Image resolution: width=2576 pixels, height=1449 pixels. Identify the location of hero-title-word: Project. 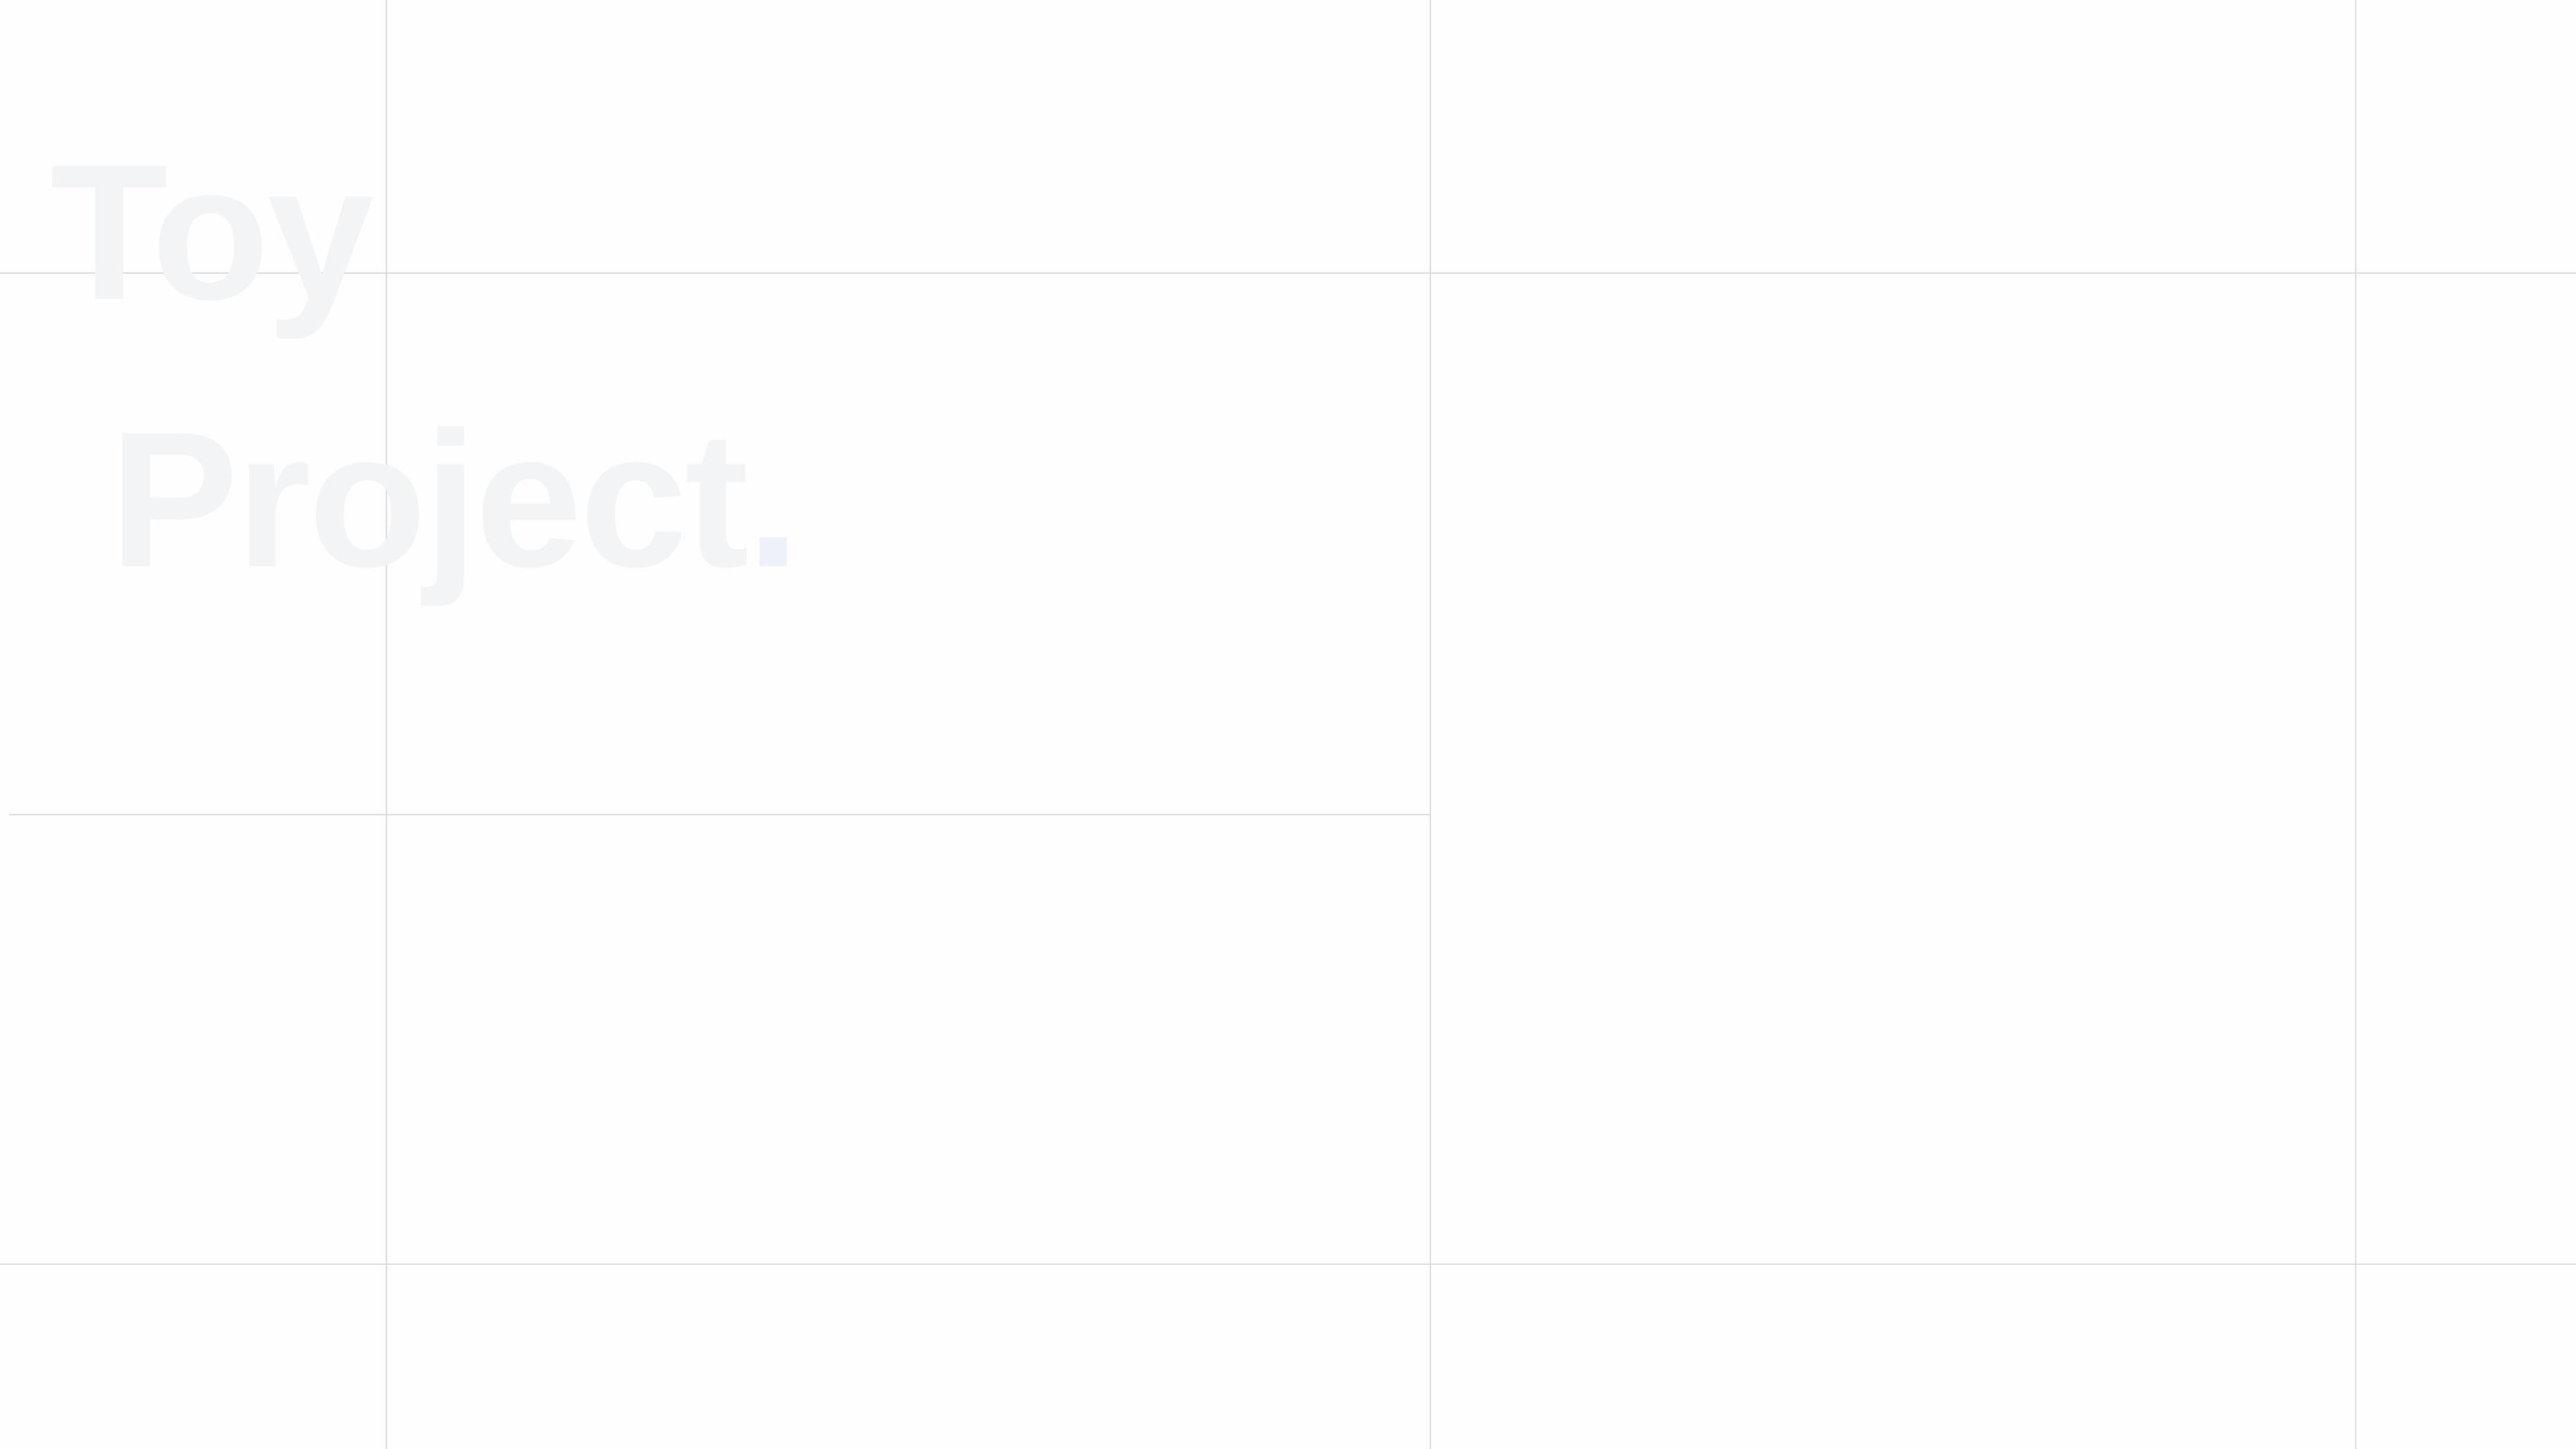
(429, 499).